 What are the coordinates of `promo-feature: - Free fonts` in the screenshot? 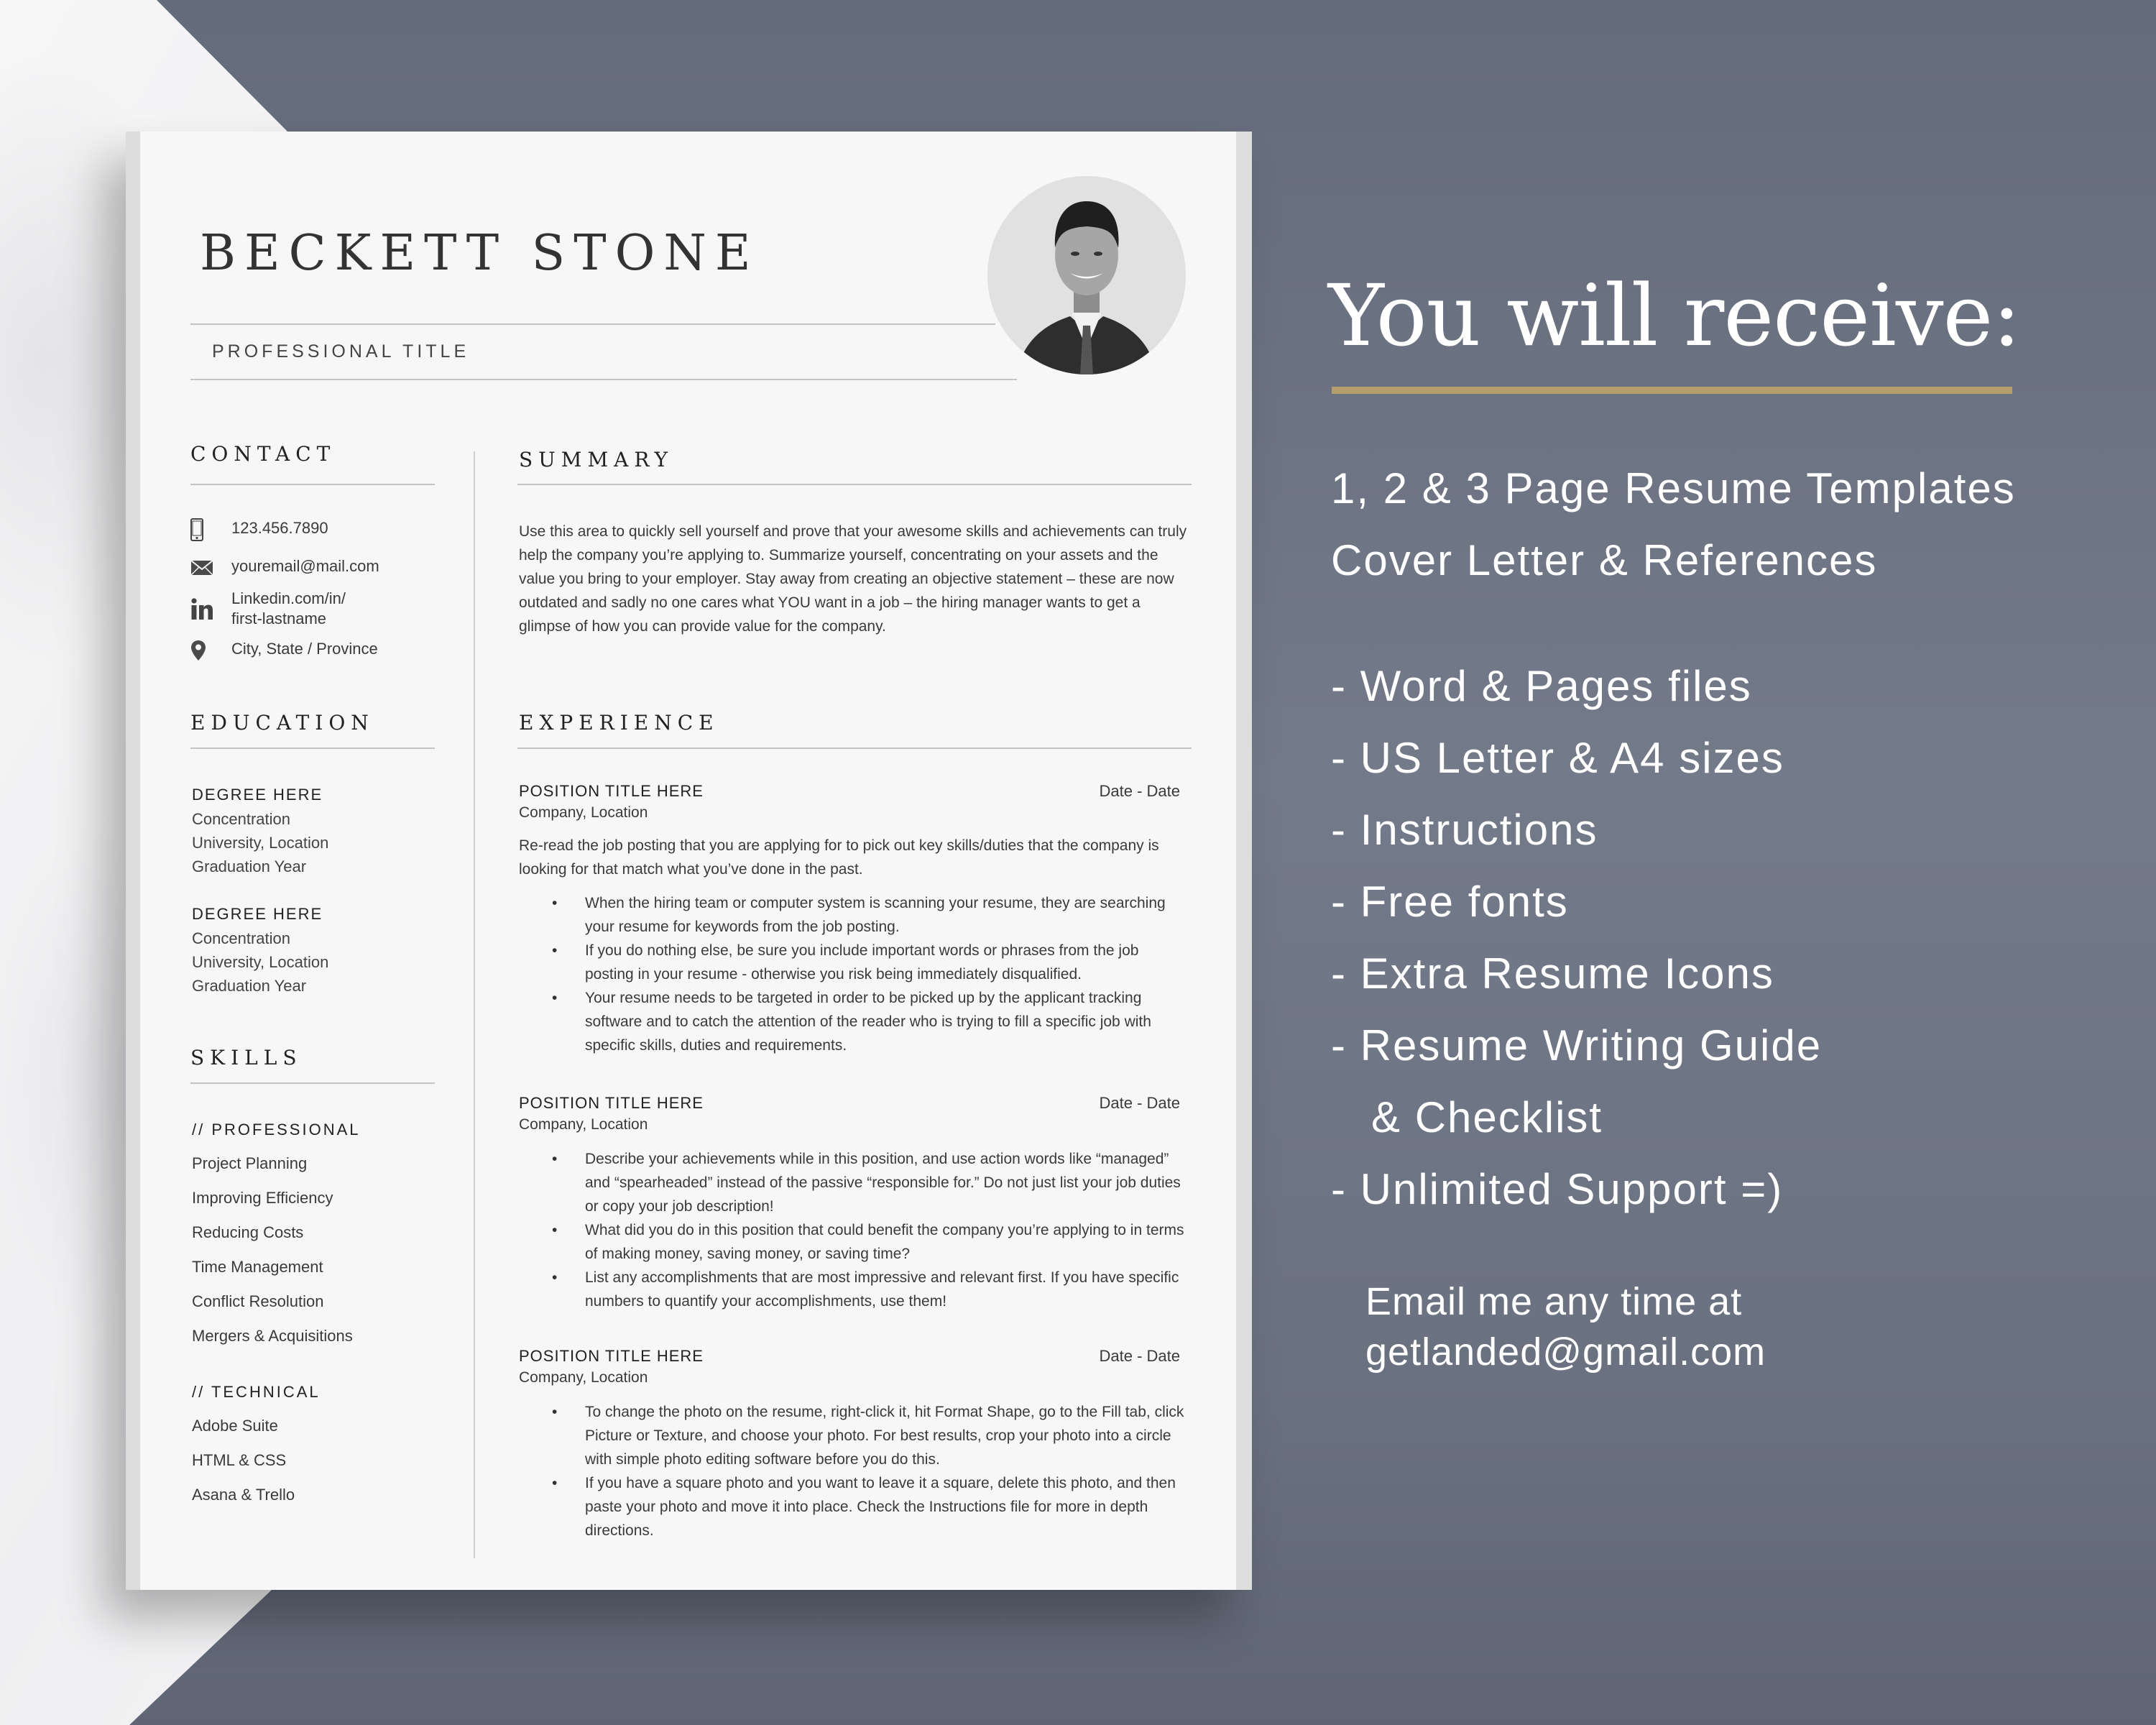 It's located at (1450, 902).